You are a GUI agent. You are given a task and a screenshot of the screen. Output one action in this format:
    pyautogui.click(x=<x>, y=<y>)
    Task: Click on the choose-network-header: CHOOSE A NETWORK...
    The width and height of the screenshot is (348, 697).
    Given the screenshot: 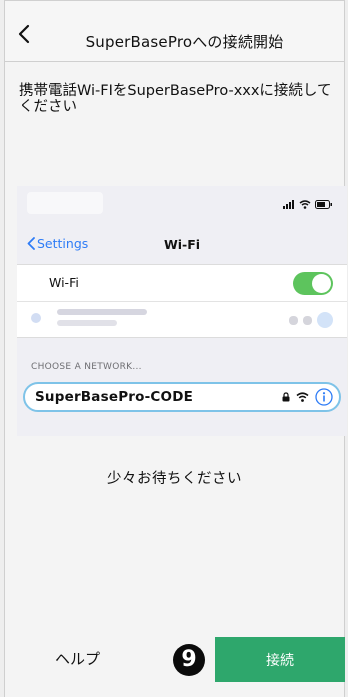 What is the action you would take?
    pyautogui.click(x=86, y=367)
    